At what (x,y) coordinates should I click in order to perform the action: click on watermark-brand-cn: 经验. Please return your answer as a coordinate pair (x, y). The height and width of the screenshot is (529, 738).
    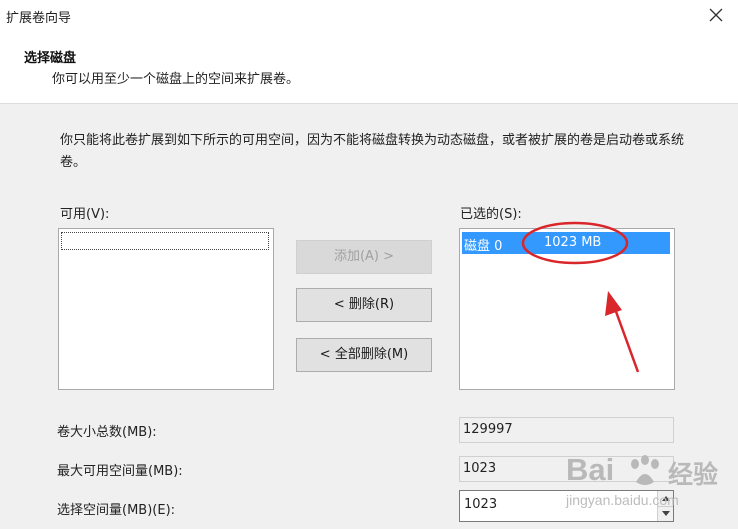
    Looking at the image, I should click on (693, 474).